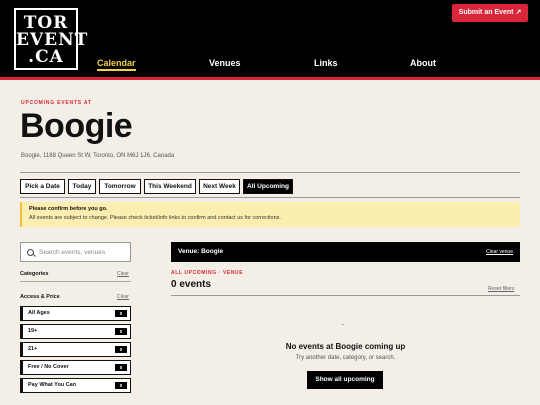 The width and height of the screenshot is (540, 405). What do you see at coordinates (116, 64) in the screenshot?
I see `nav-calendar: Calendar` at bounding box center [116, 64].